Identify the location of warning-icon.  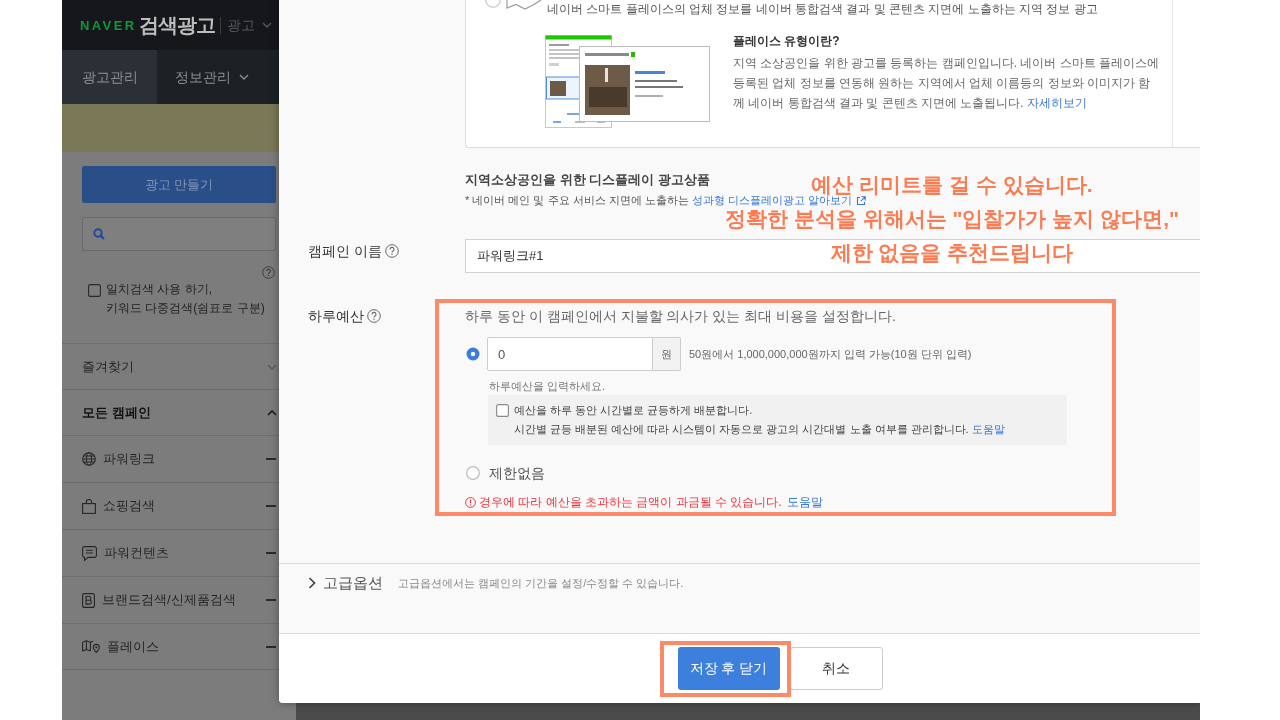
(470, 502).